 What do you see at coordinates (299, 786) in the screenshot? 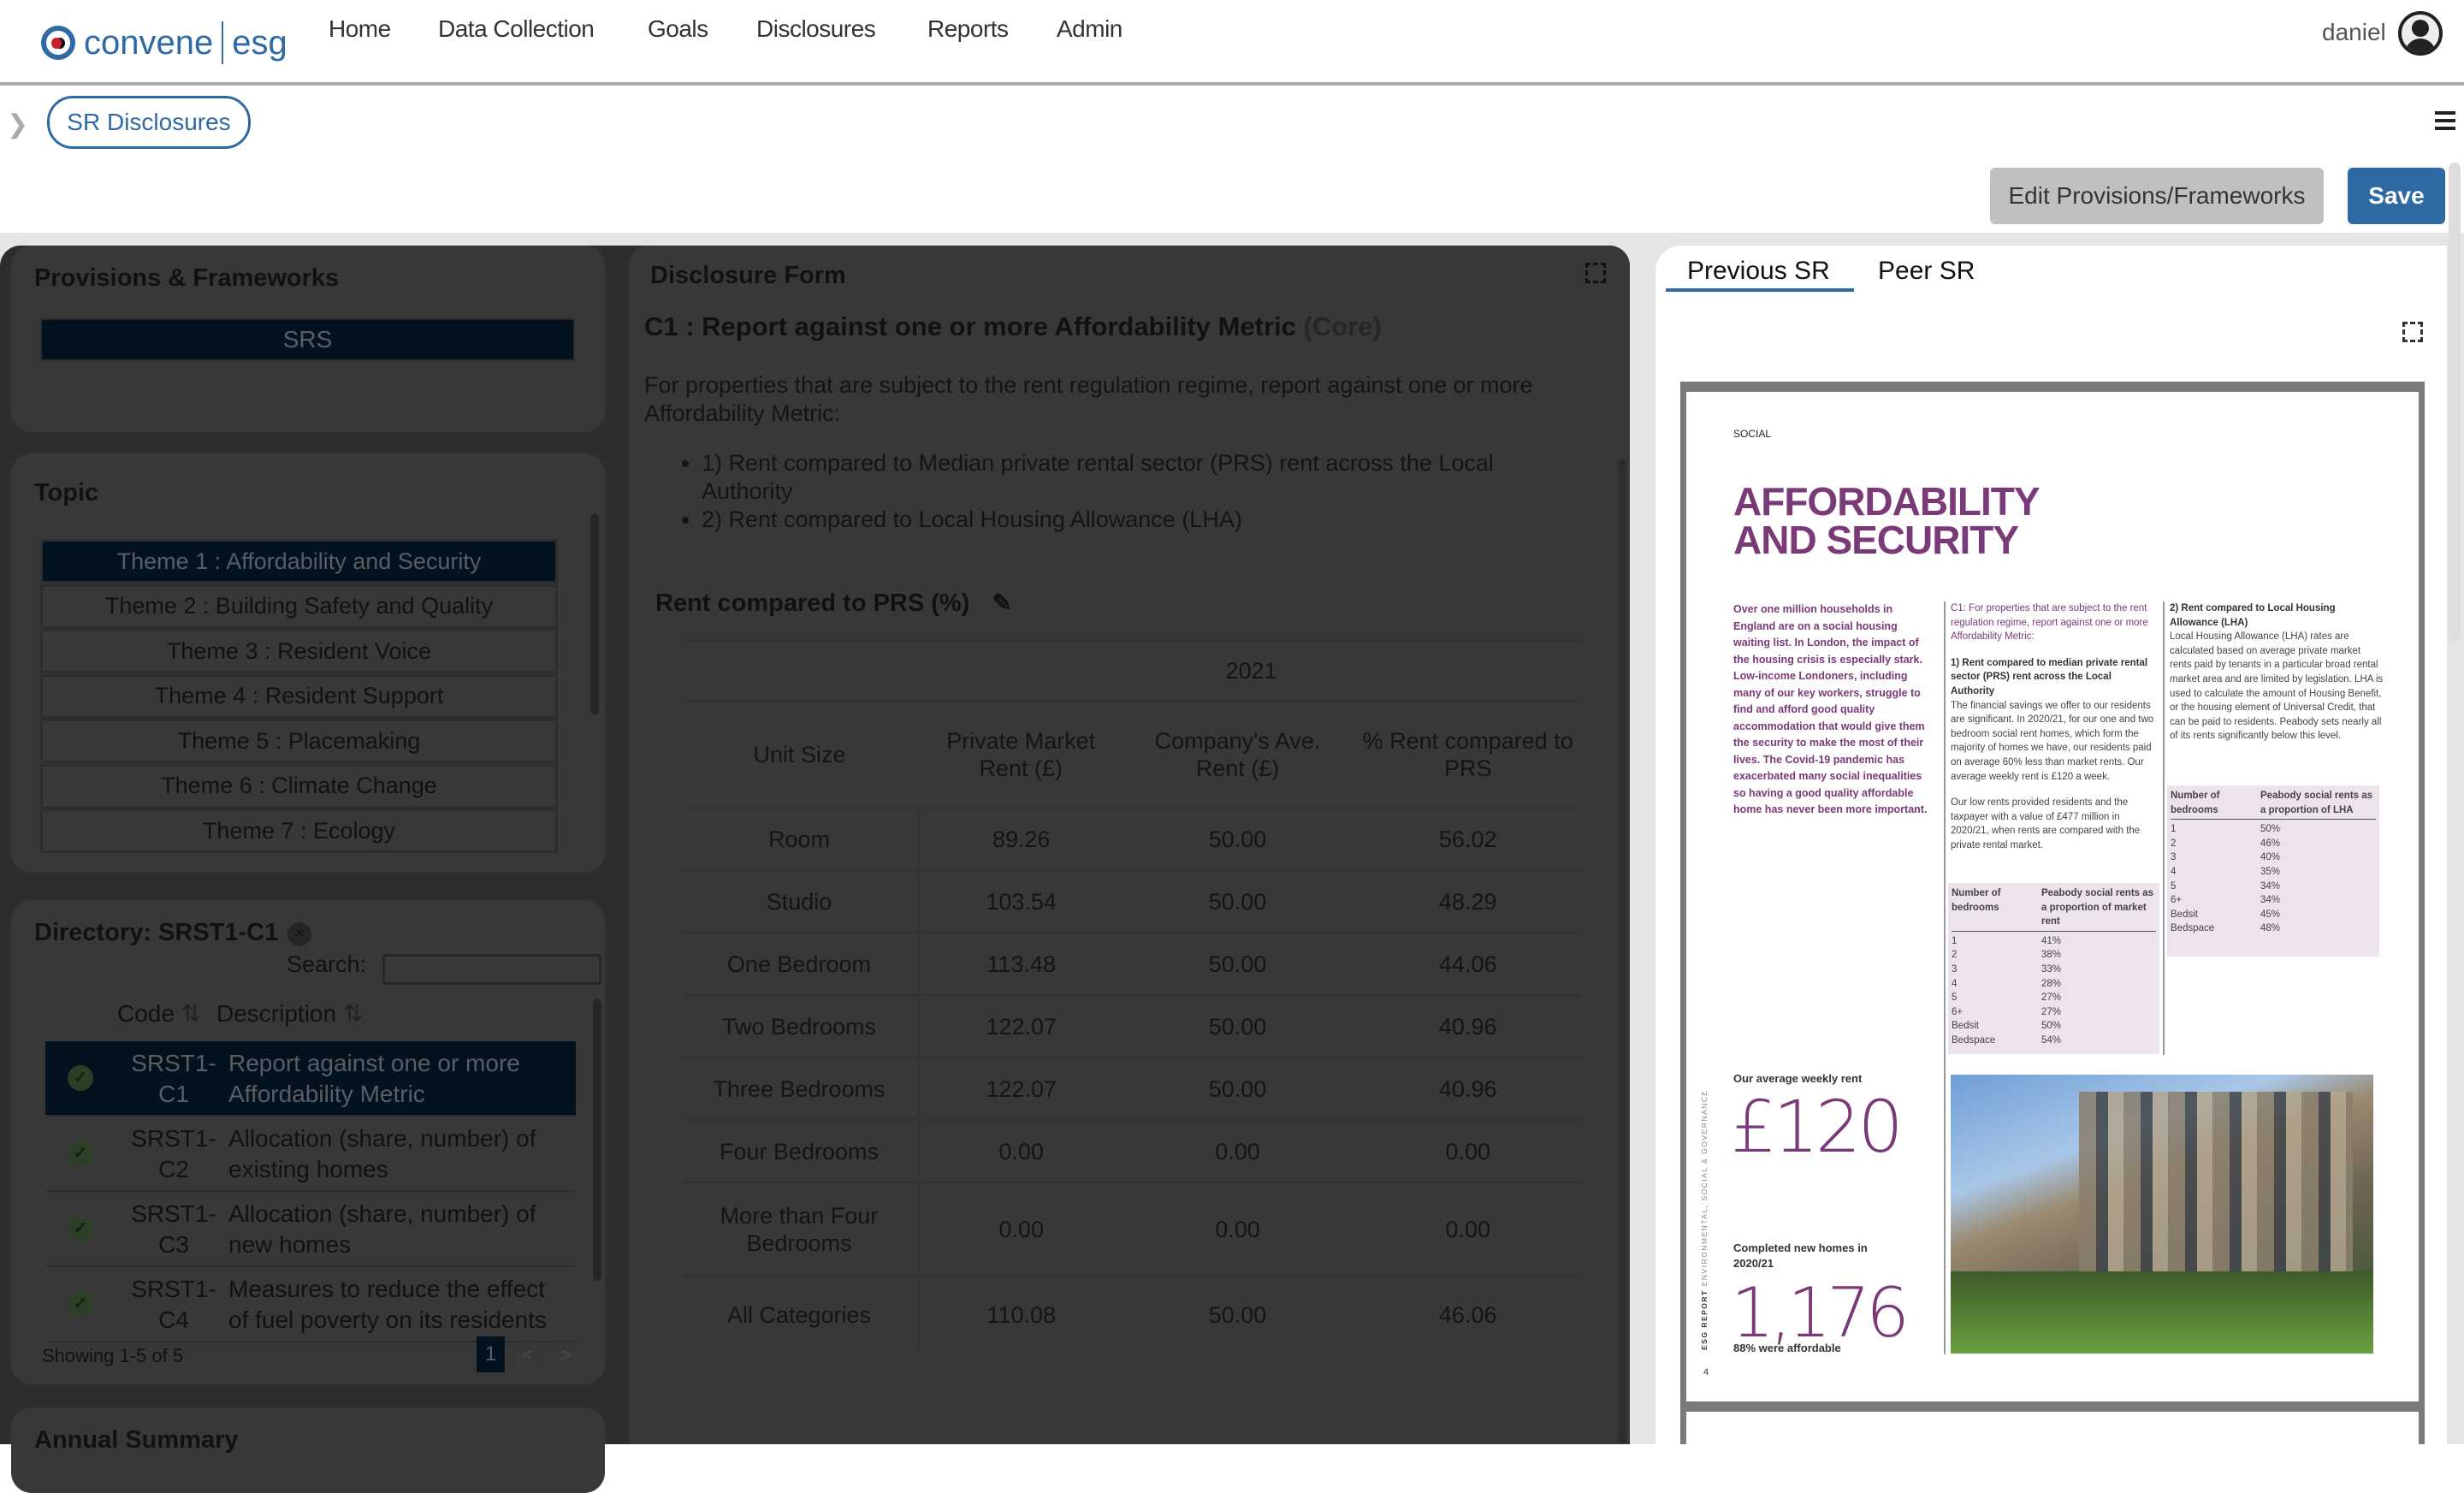
I see `topic-item: Theme 6 : Climate Change` at bounding box center [299, 786].